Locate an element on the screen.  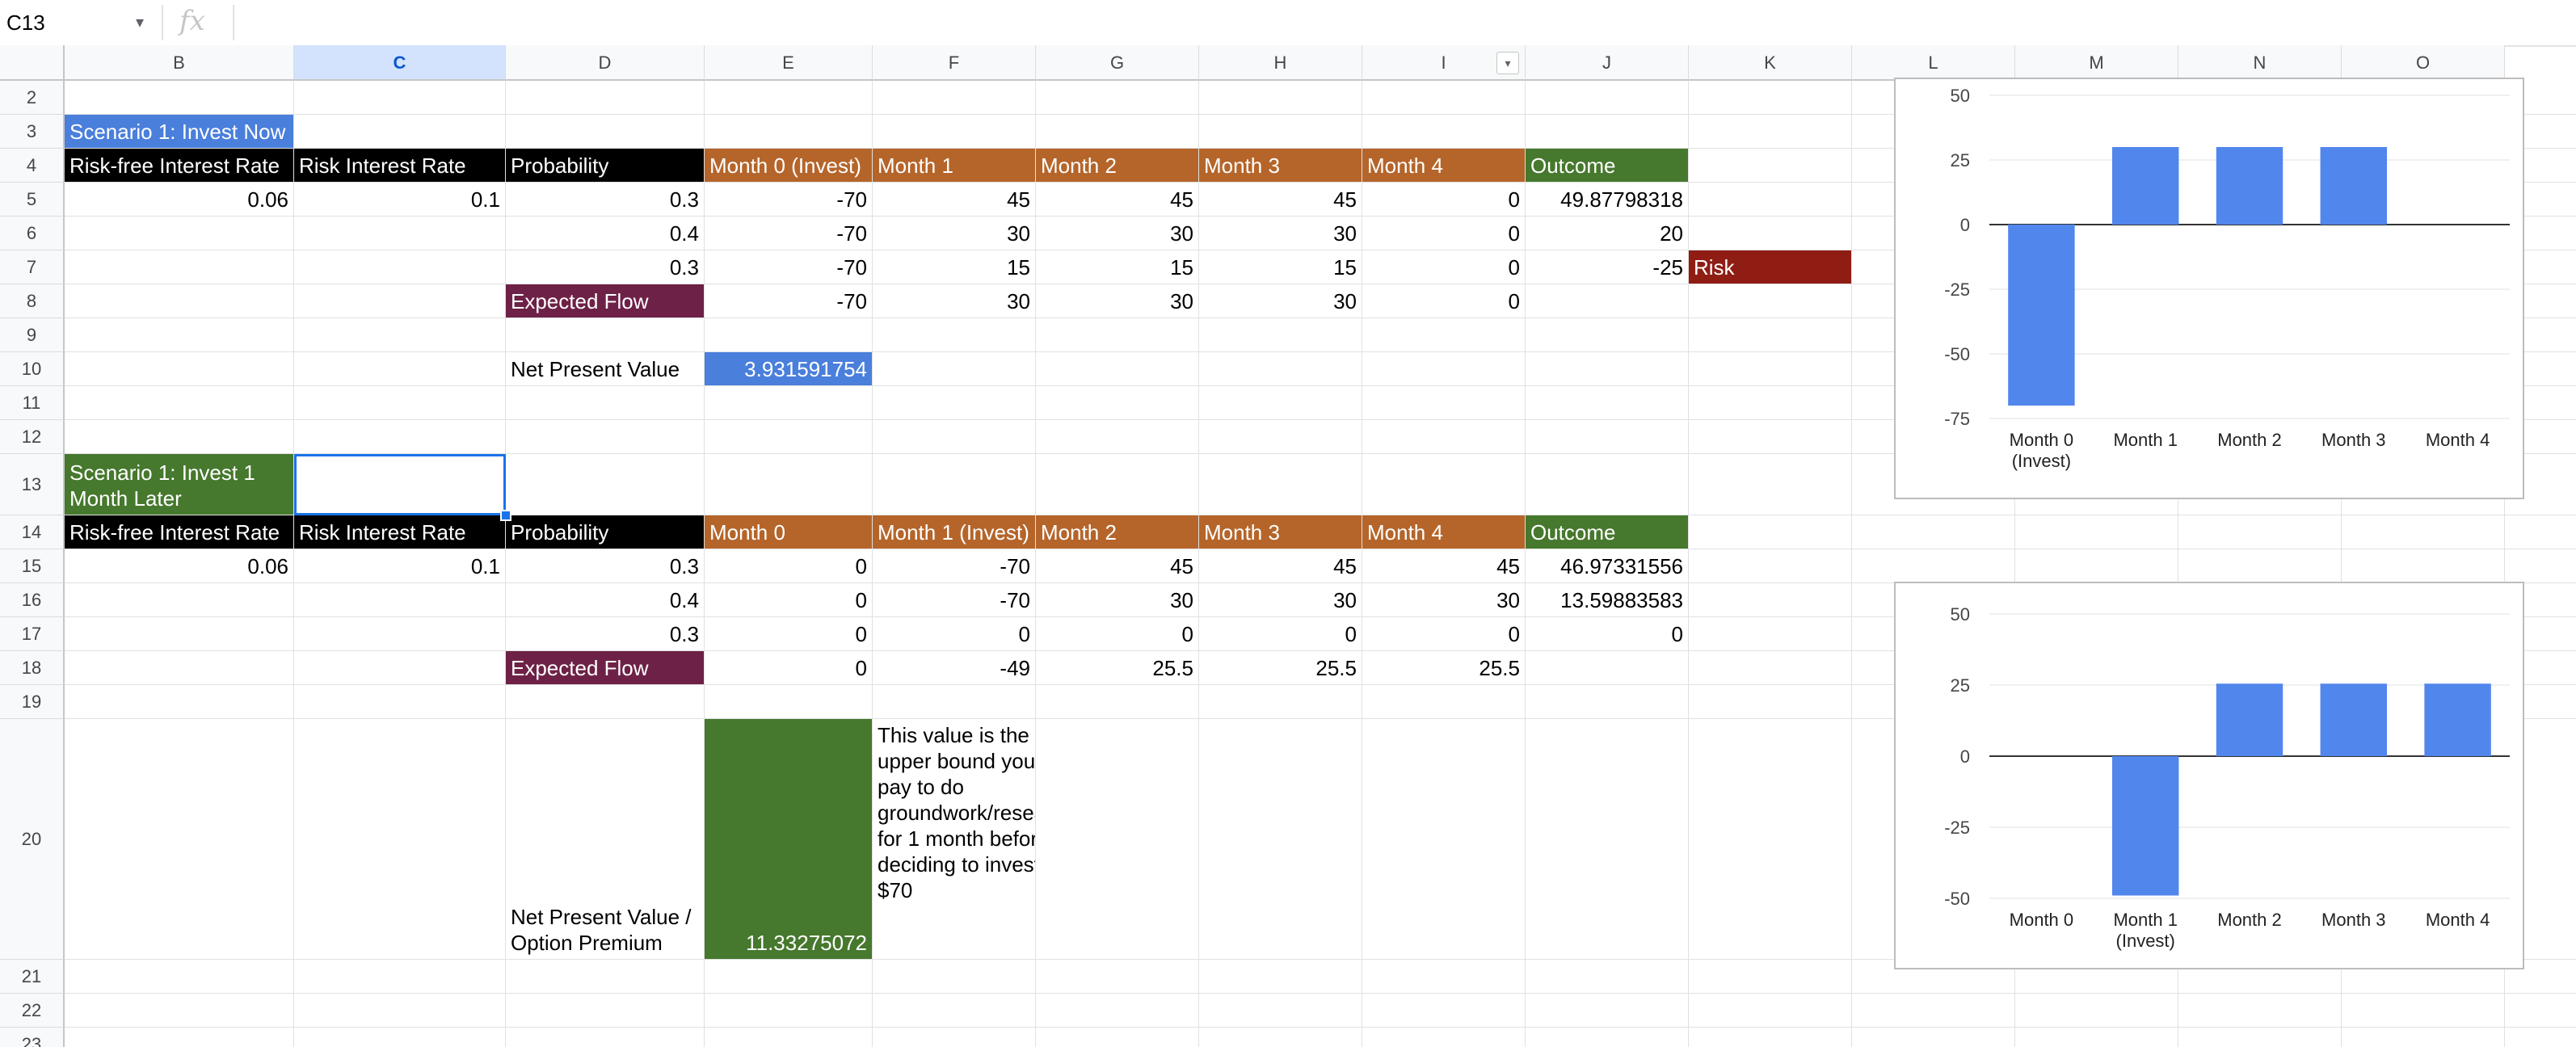
cell-f4: Month 1 is located at coordinates (954, 165).